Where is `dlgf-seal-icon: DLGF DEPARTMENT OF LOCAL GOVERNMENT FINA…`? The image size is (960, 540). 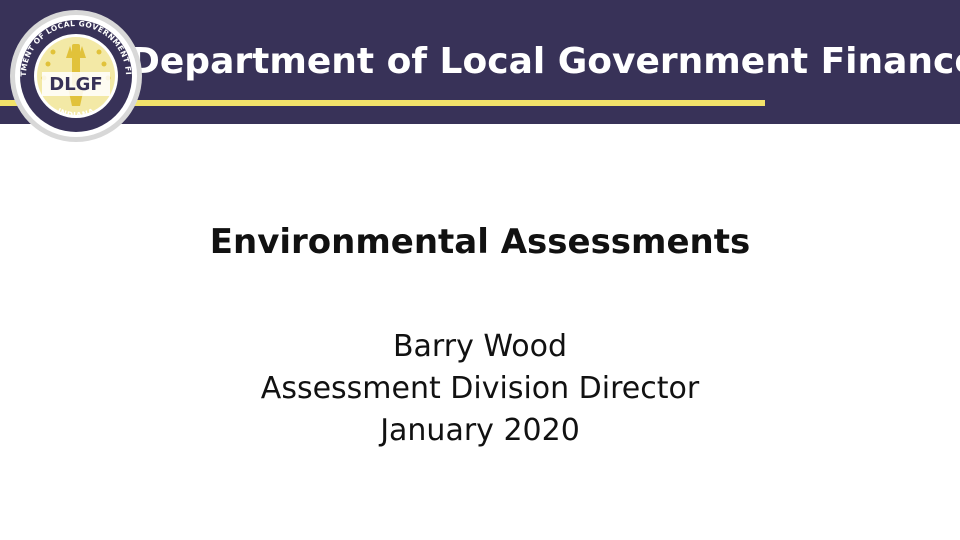 dlgf-seal-icon: DLGF DEPARTMENT OF LOCAL GOVERNMENT FINA… is located at coordinates (75, 75).